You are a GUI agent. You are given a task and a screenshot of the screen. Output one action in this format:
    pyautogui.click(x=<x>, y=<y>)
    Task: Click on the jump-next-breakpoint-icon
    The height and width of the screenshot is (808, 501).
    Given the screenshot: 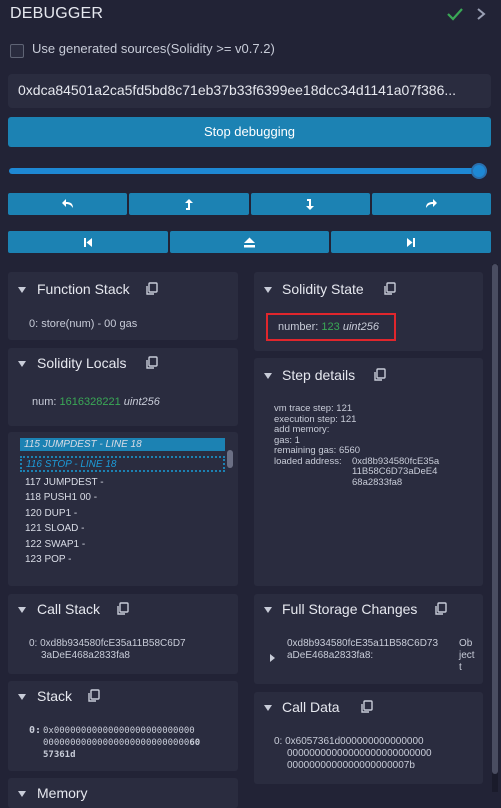 What is the action you would take?
    pyautogui.click(x=411, y=242)
    